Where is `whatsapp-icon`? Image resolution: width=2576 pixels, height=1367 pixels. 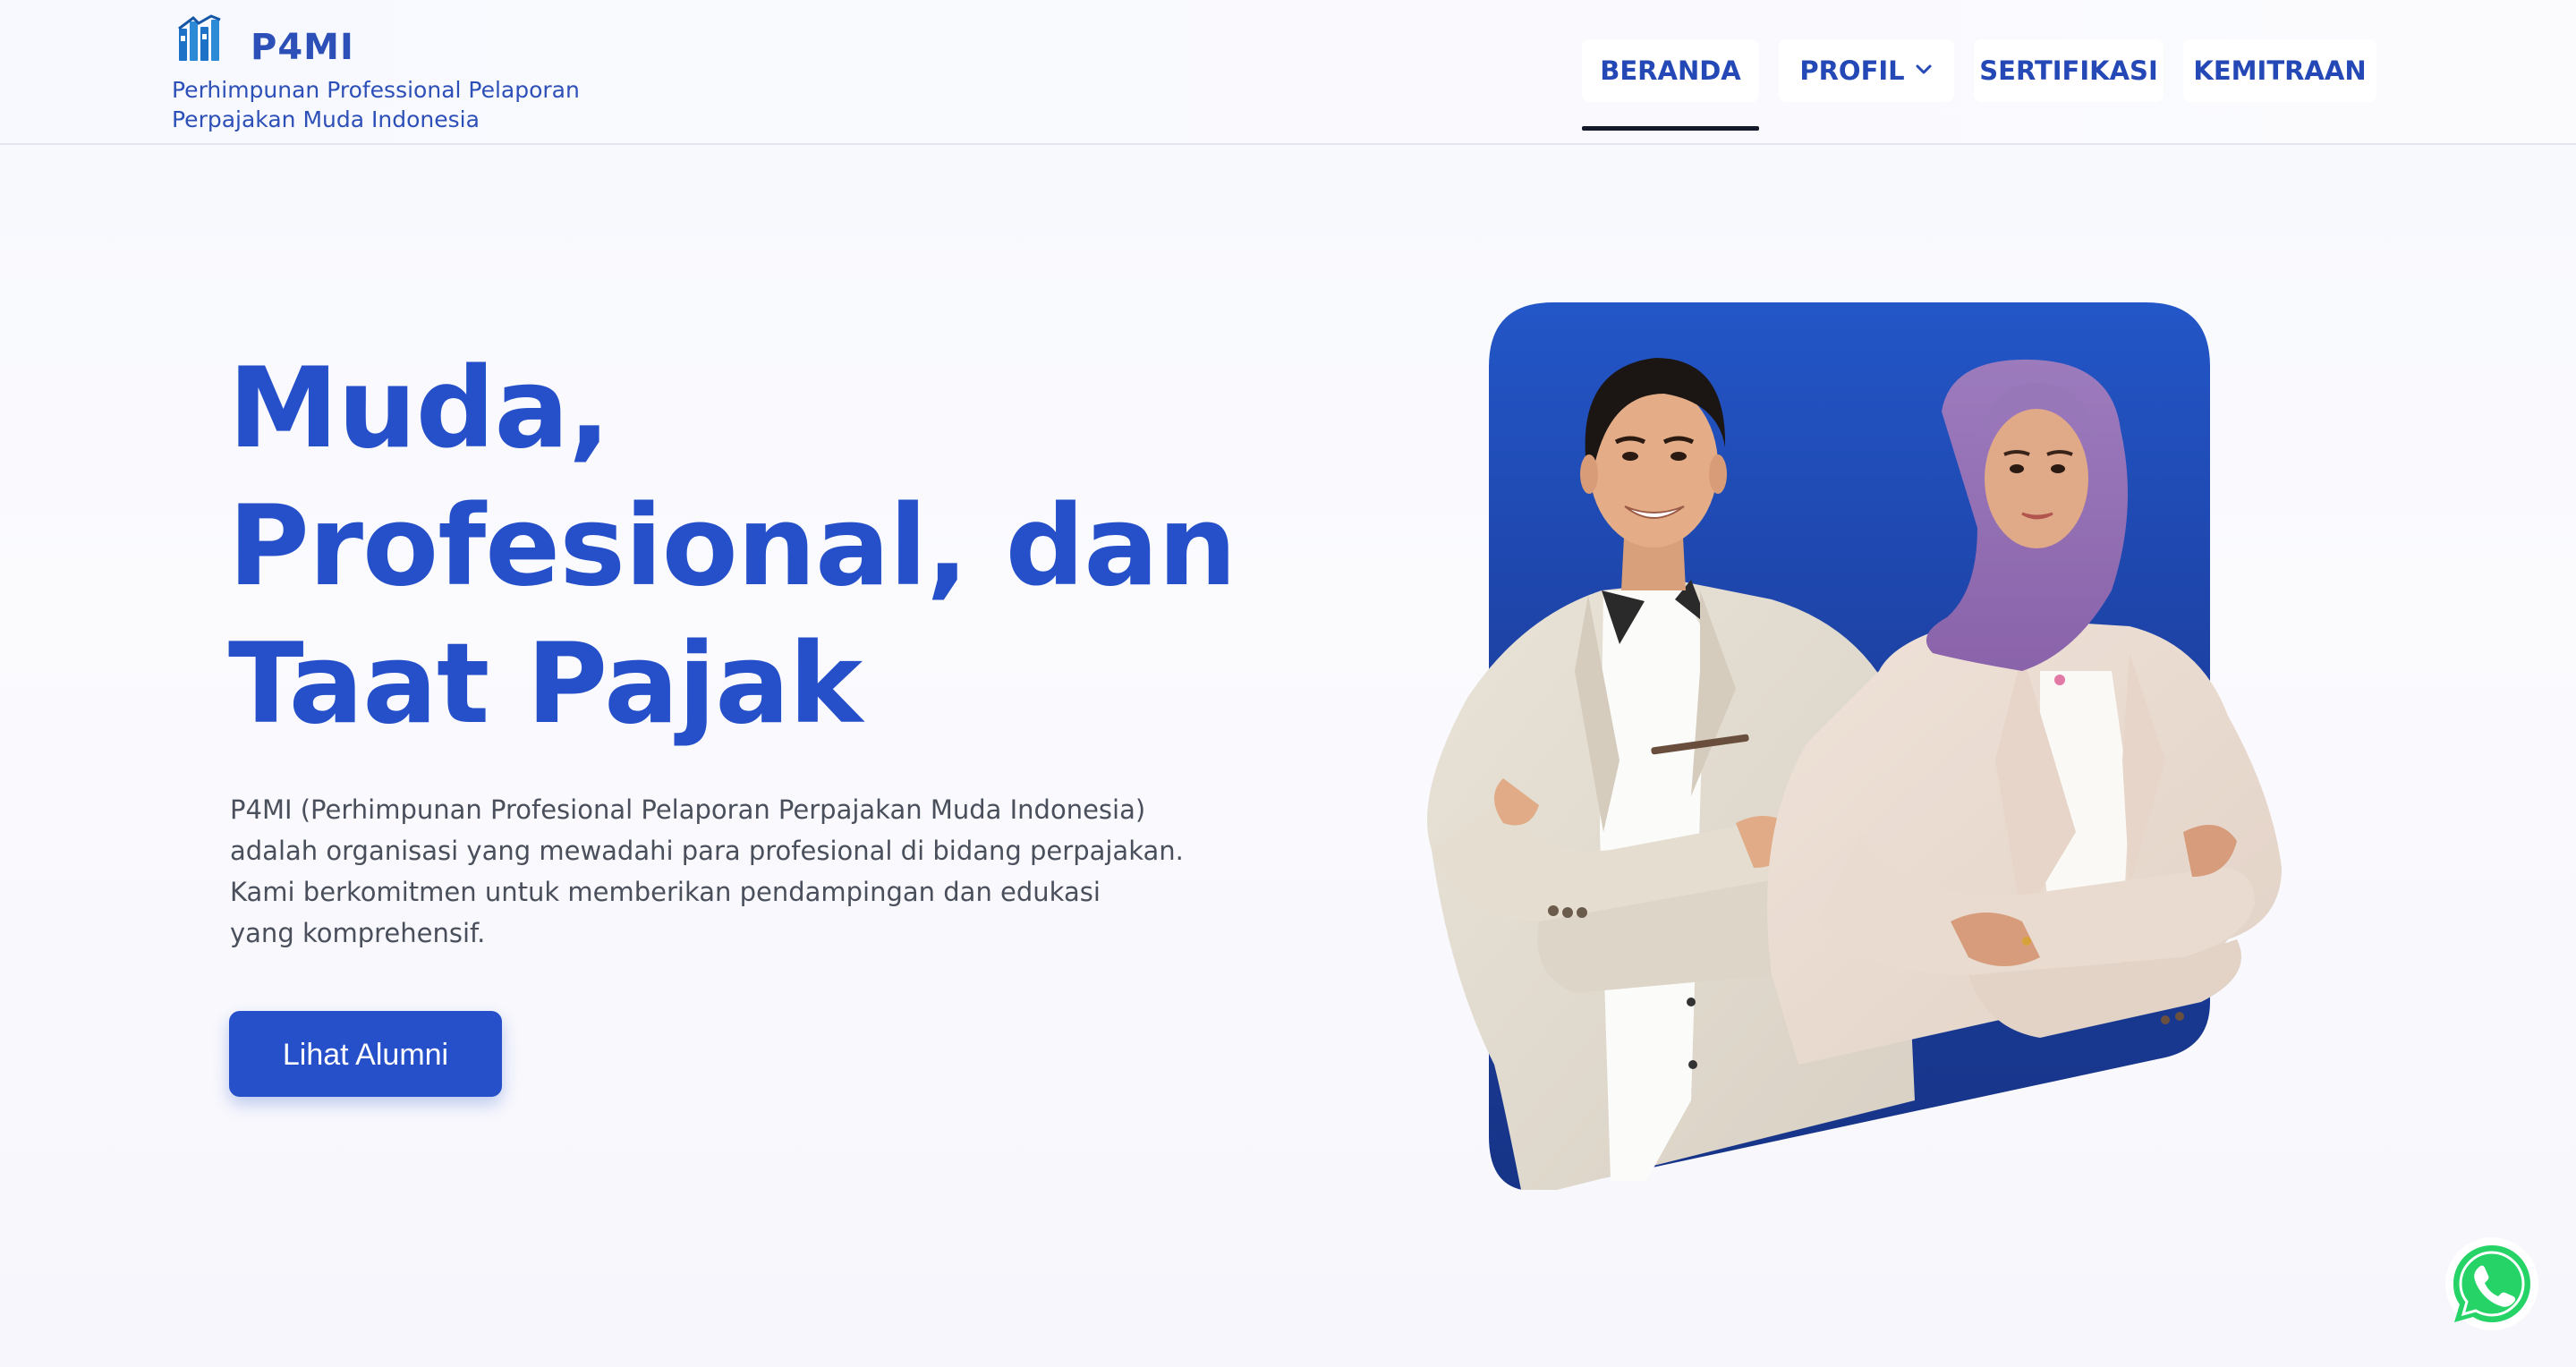 whatsapp-icon is located at coordinates (2492, 1284).